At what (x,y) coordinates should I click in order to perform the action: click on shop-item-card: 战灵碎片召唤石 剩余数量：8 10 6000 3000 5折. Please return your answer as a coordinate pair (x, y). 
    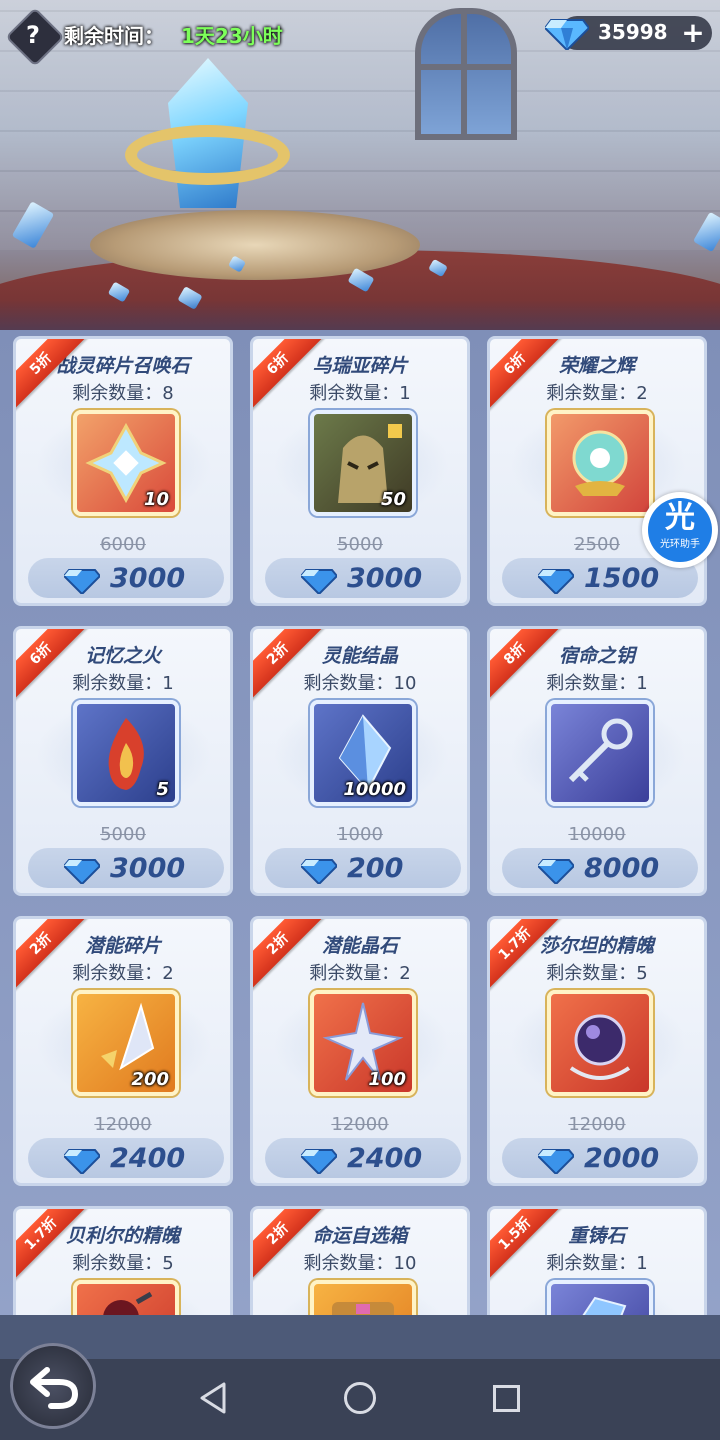
    Looking at the image, I should click on (123, 471).